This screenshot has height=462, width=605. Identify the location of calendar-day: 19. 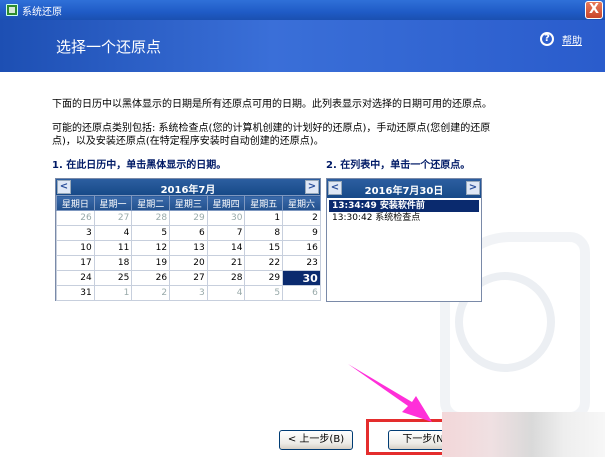
(151, 263).